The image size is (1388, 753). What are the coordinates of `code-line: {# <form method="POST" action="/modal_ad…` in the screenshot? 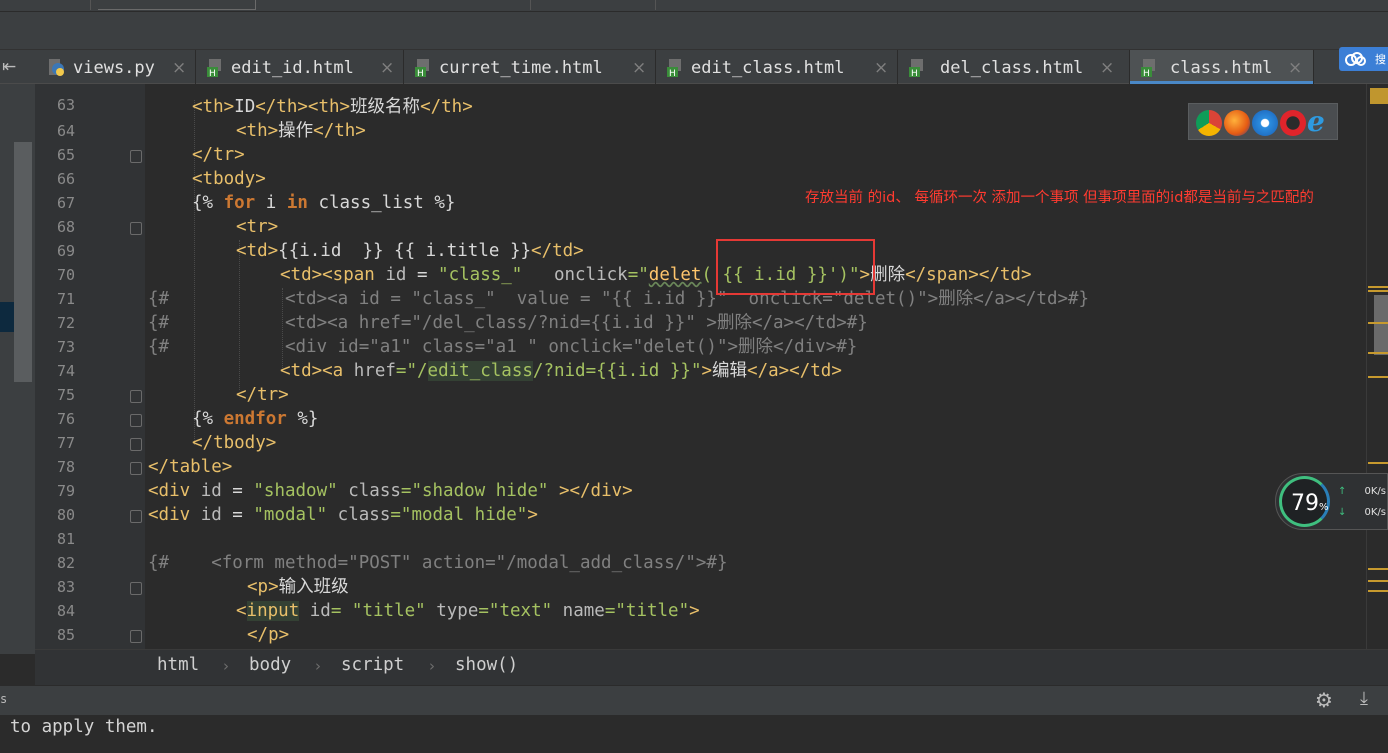 It's located at (748, 563).